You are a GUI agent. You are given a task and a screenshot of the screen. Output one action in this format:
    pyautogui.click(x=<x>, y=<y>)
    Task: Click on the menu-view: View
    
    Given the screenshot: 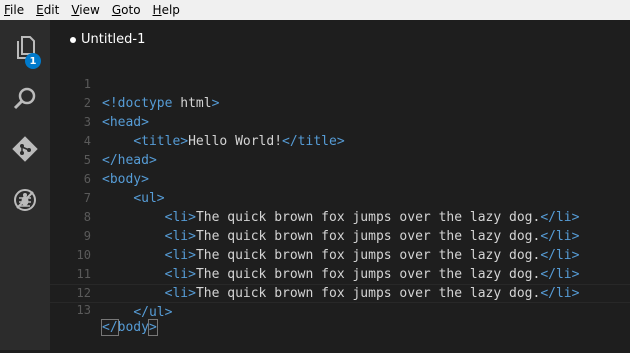 What is the action you would take?
    pyautogui.click(x=85, y=10)
    